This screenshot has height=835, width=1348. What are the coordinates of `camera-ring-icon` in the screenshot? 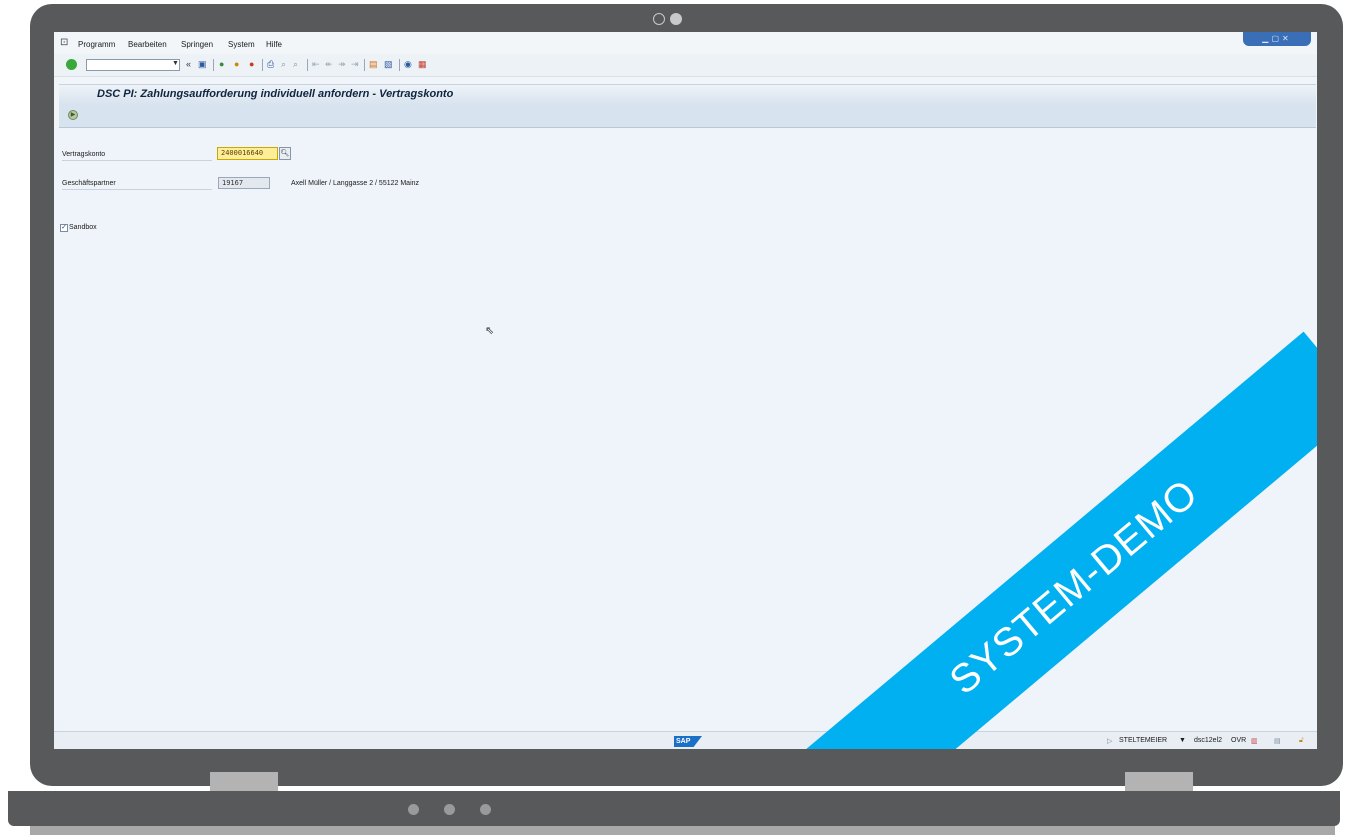 It's located at (659, 19).